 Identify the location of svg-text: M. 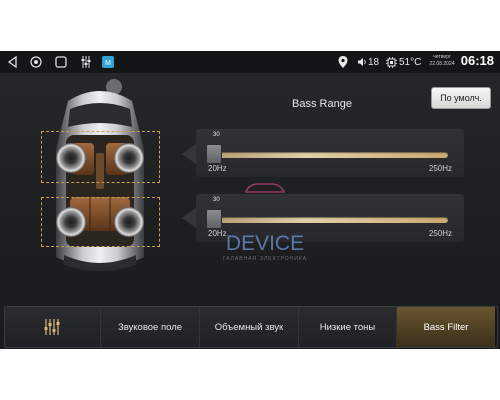
(108, 63).